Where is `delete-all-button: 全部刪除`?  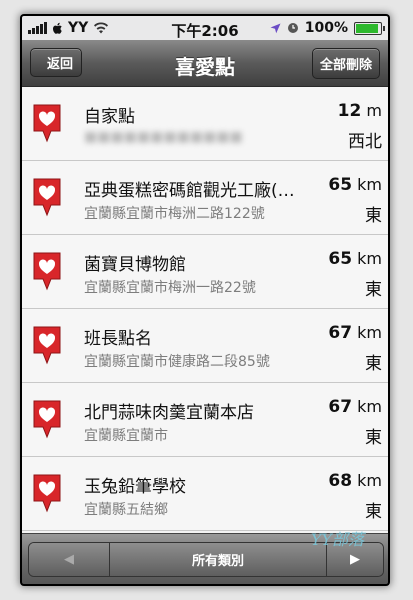 delete-all-button: 全部刪除 is located at coordinates (346, 63).